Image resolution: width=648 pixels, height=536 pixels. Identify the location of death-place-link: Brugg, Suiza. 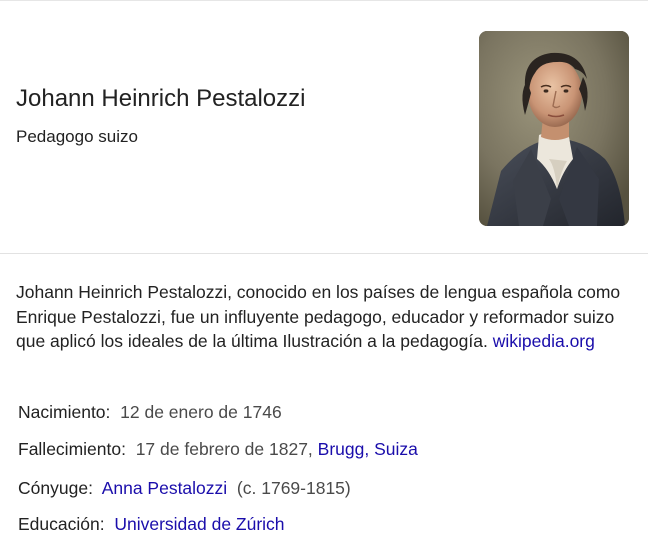
(368, 449).